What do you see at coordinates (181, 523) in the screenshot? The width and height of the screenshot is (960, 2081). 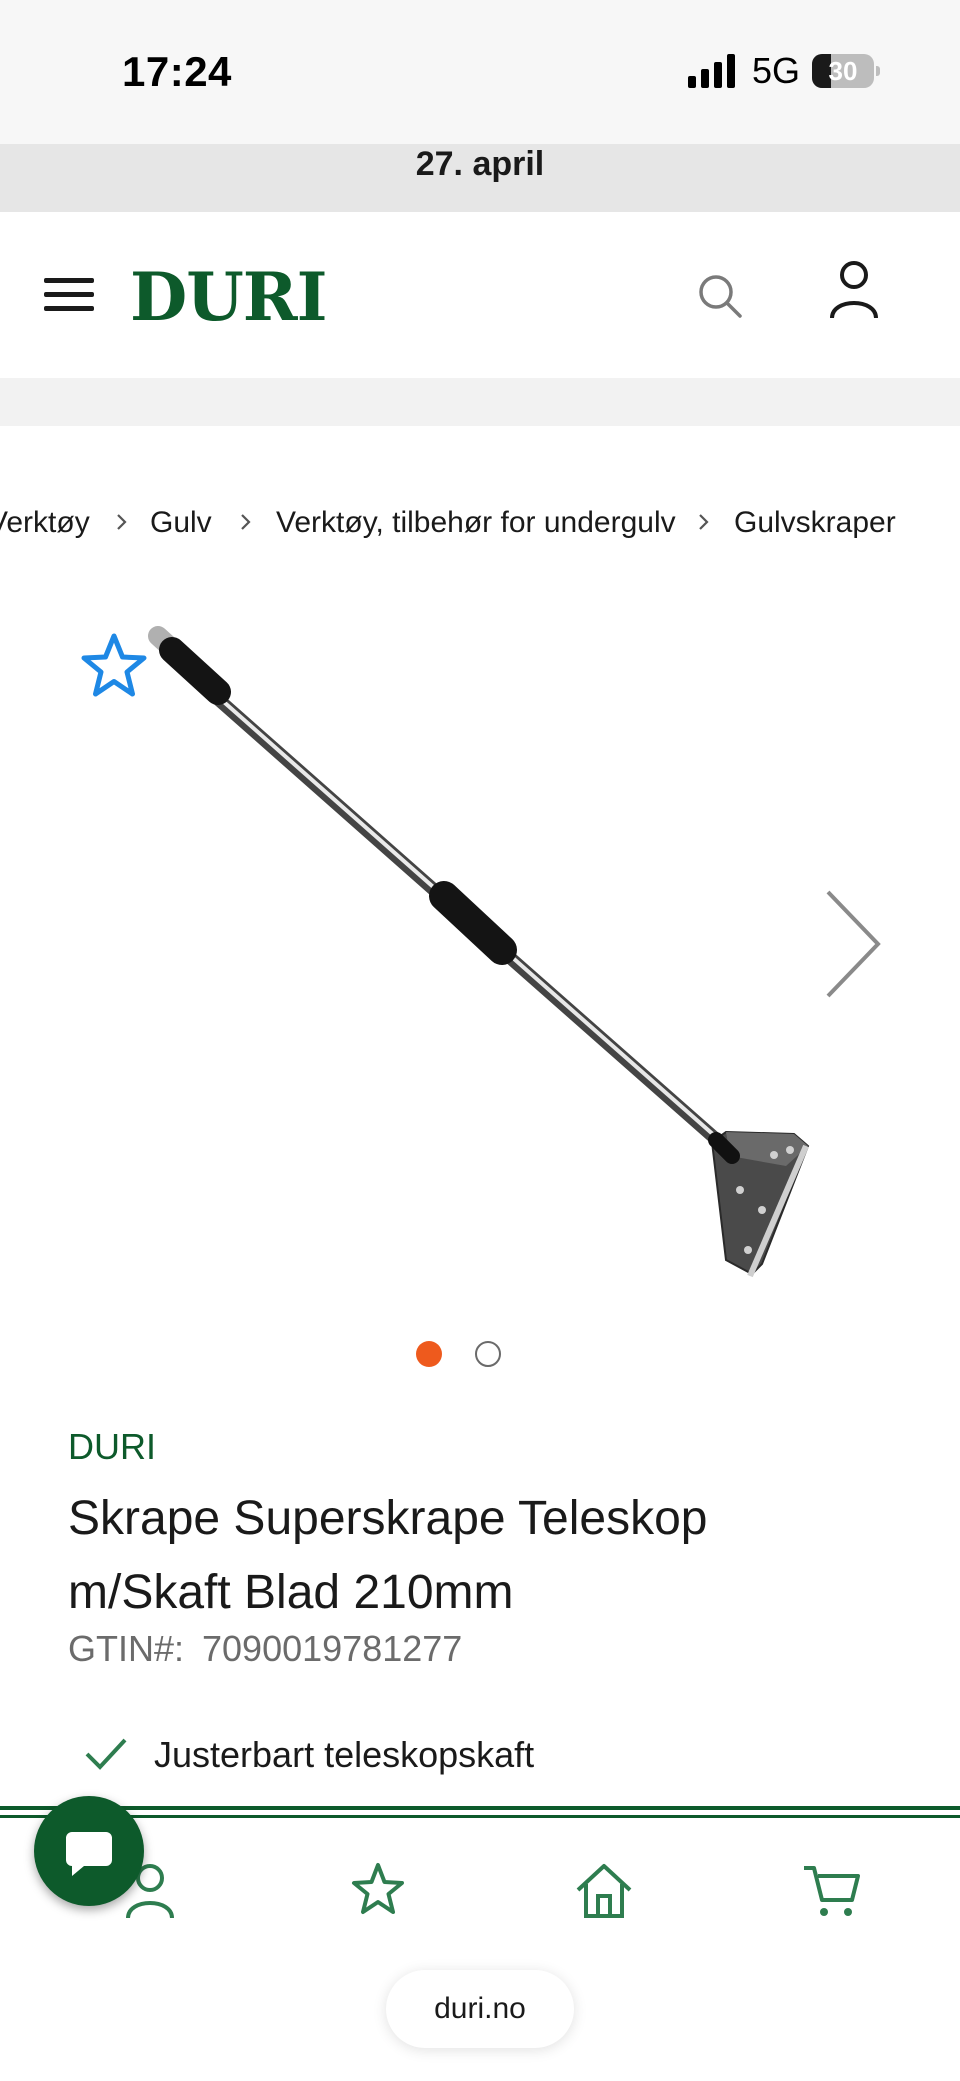 I see `breadcrumb-item-gulv: Gulv` at bounding box center [181, 523].